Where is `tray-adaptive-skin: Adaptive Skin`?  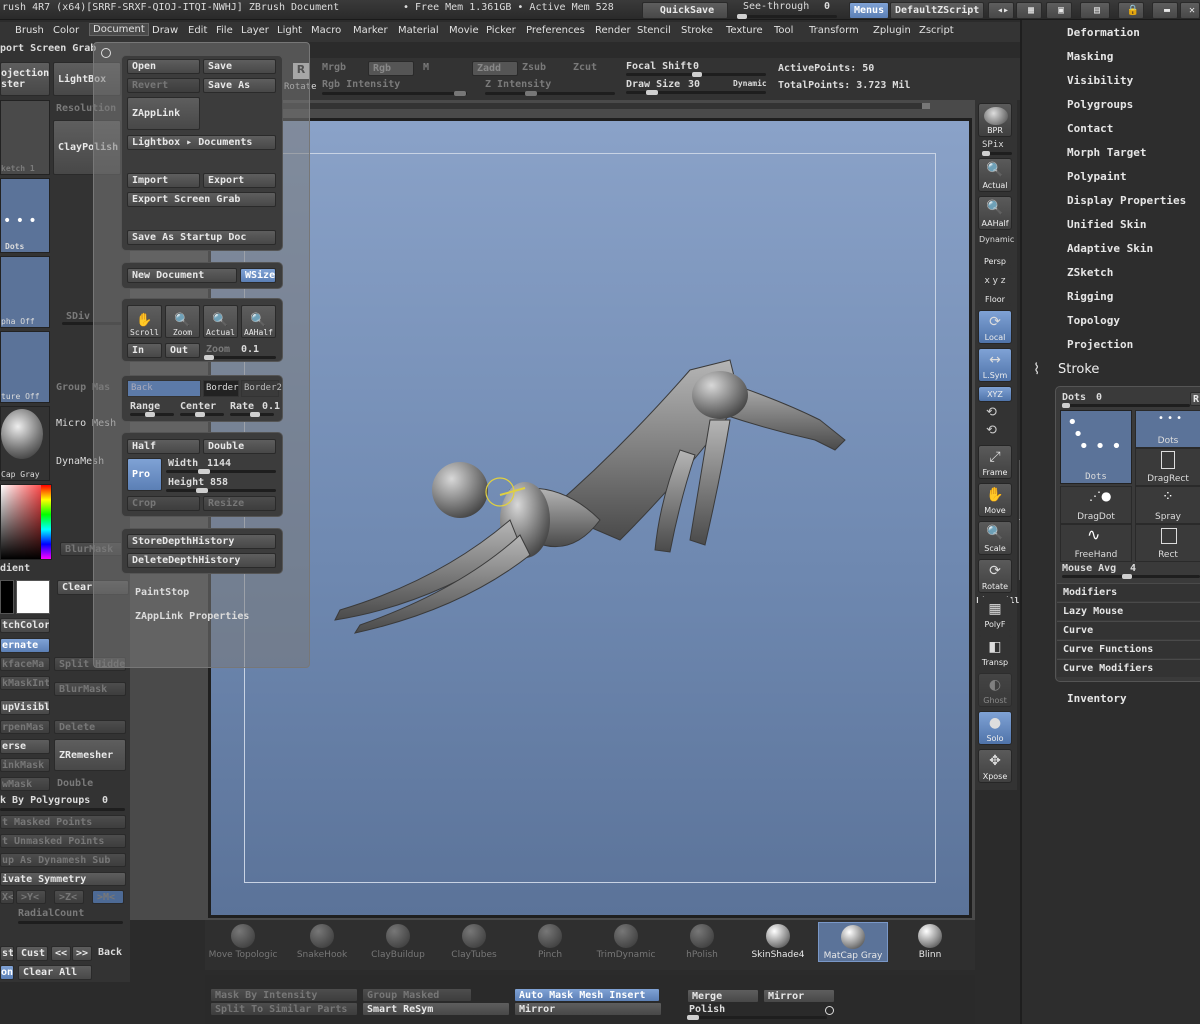 tray-adaptive-skin: Adaptive Skin is located at coordinates (1110, 248).